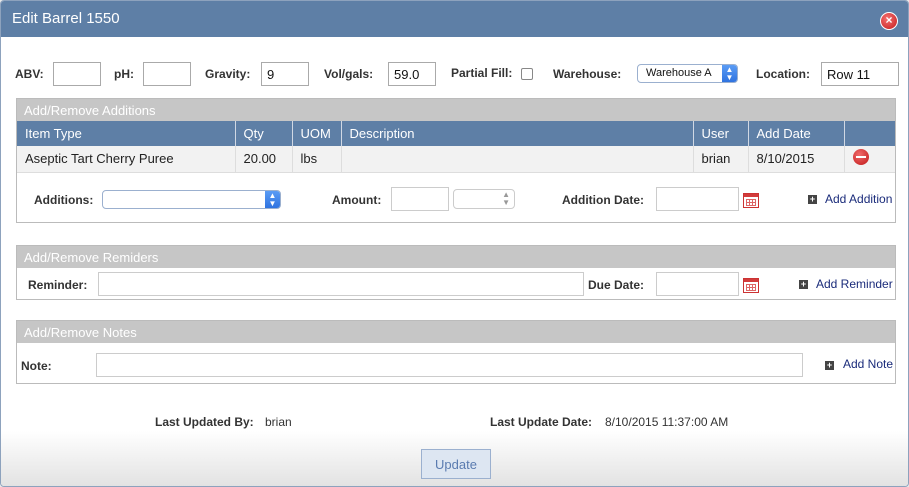 This screenshot has height=487, width=909. I want to click on cell-remove, so click(869, 159).